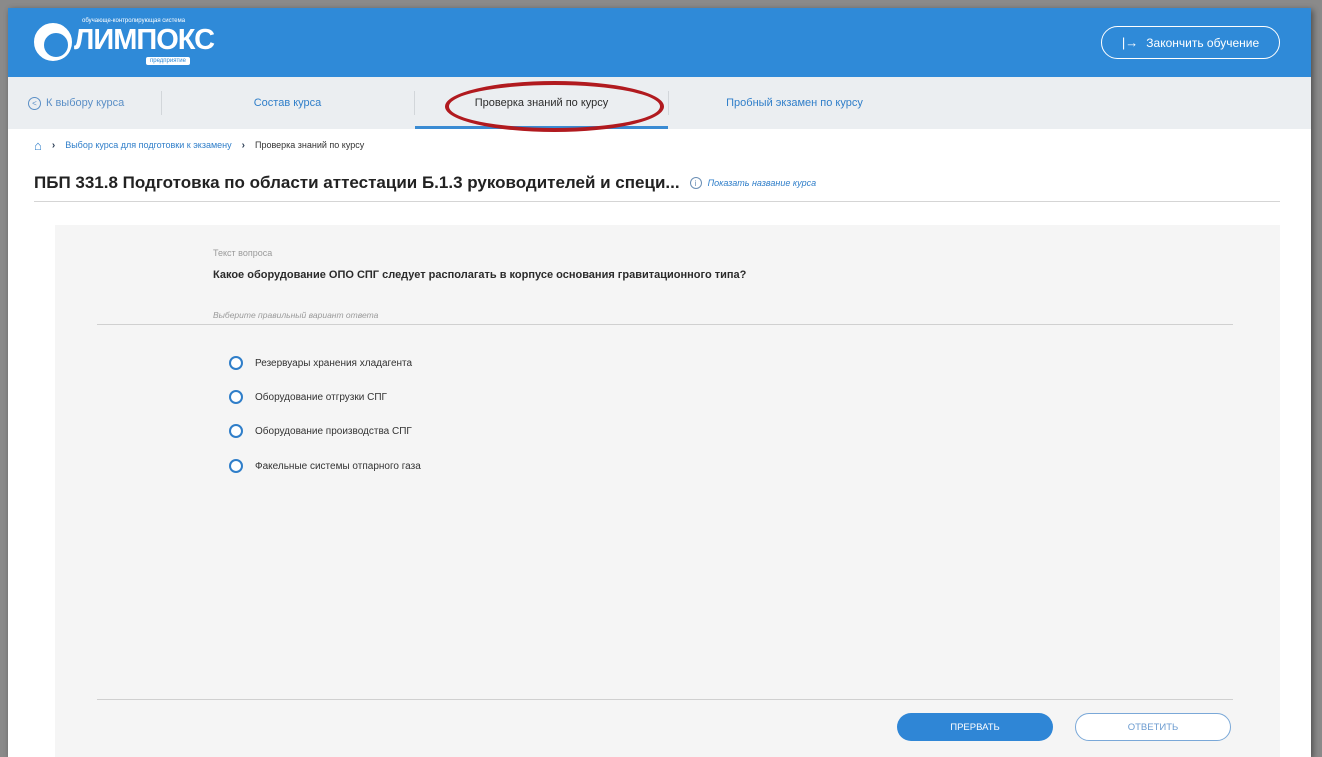 This screenshot has width=1322, height=757. I want to click on back-to-course-selection-link: < К выбору курса, so click(98, 103).